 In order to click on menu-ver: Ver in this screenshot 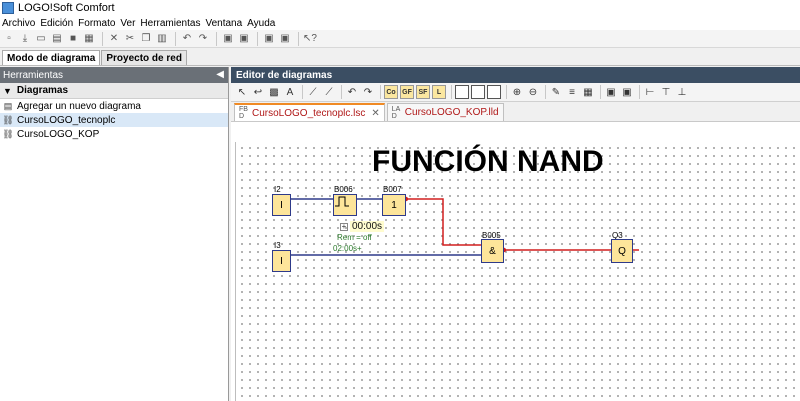, I will do `click(127, 23)`.